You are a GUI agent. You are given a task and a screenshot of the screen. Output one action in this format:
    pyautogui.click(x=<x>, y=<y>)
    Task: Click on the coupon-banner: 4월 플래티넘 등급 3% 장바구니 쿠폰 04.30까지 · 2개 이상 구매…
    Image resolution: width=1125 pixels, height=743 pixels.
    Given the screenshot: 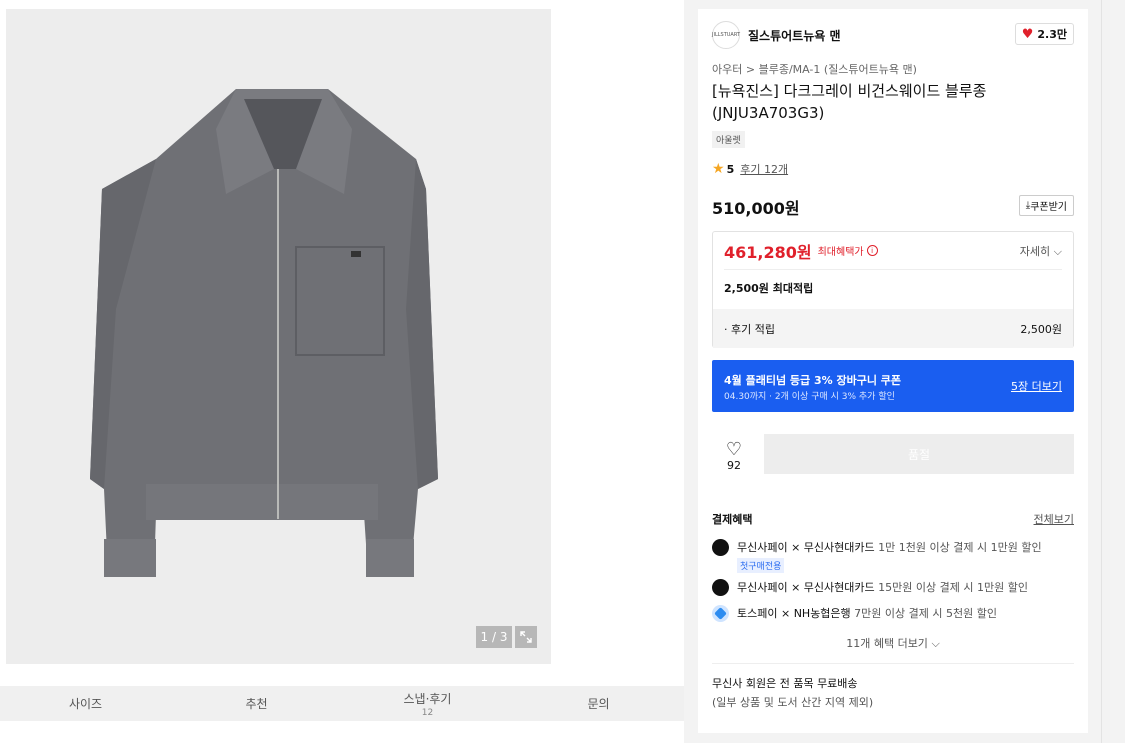 What is the action you would take?
    pyautogui.click(x=893, y=386)
    